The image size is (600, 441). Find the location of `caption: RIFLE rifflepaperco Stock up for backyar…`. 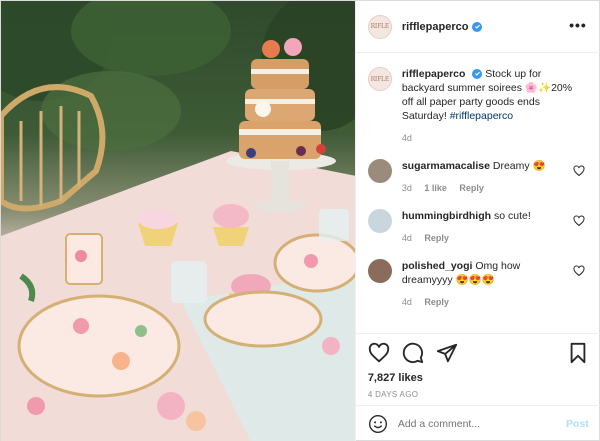

caption: RIFLE rifflepaperco Stock up for backyar… is located at coordinates (478, 106).